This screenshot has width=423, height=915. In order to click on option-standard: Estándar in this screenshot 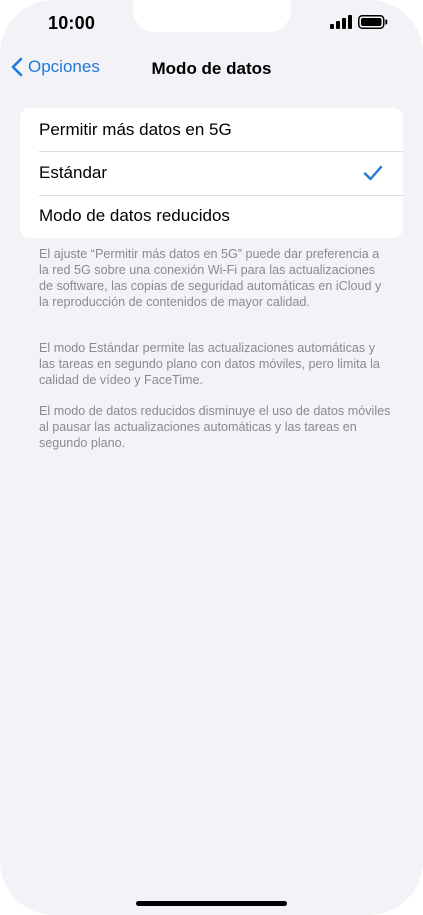, I will do `click(211, 172)`.